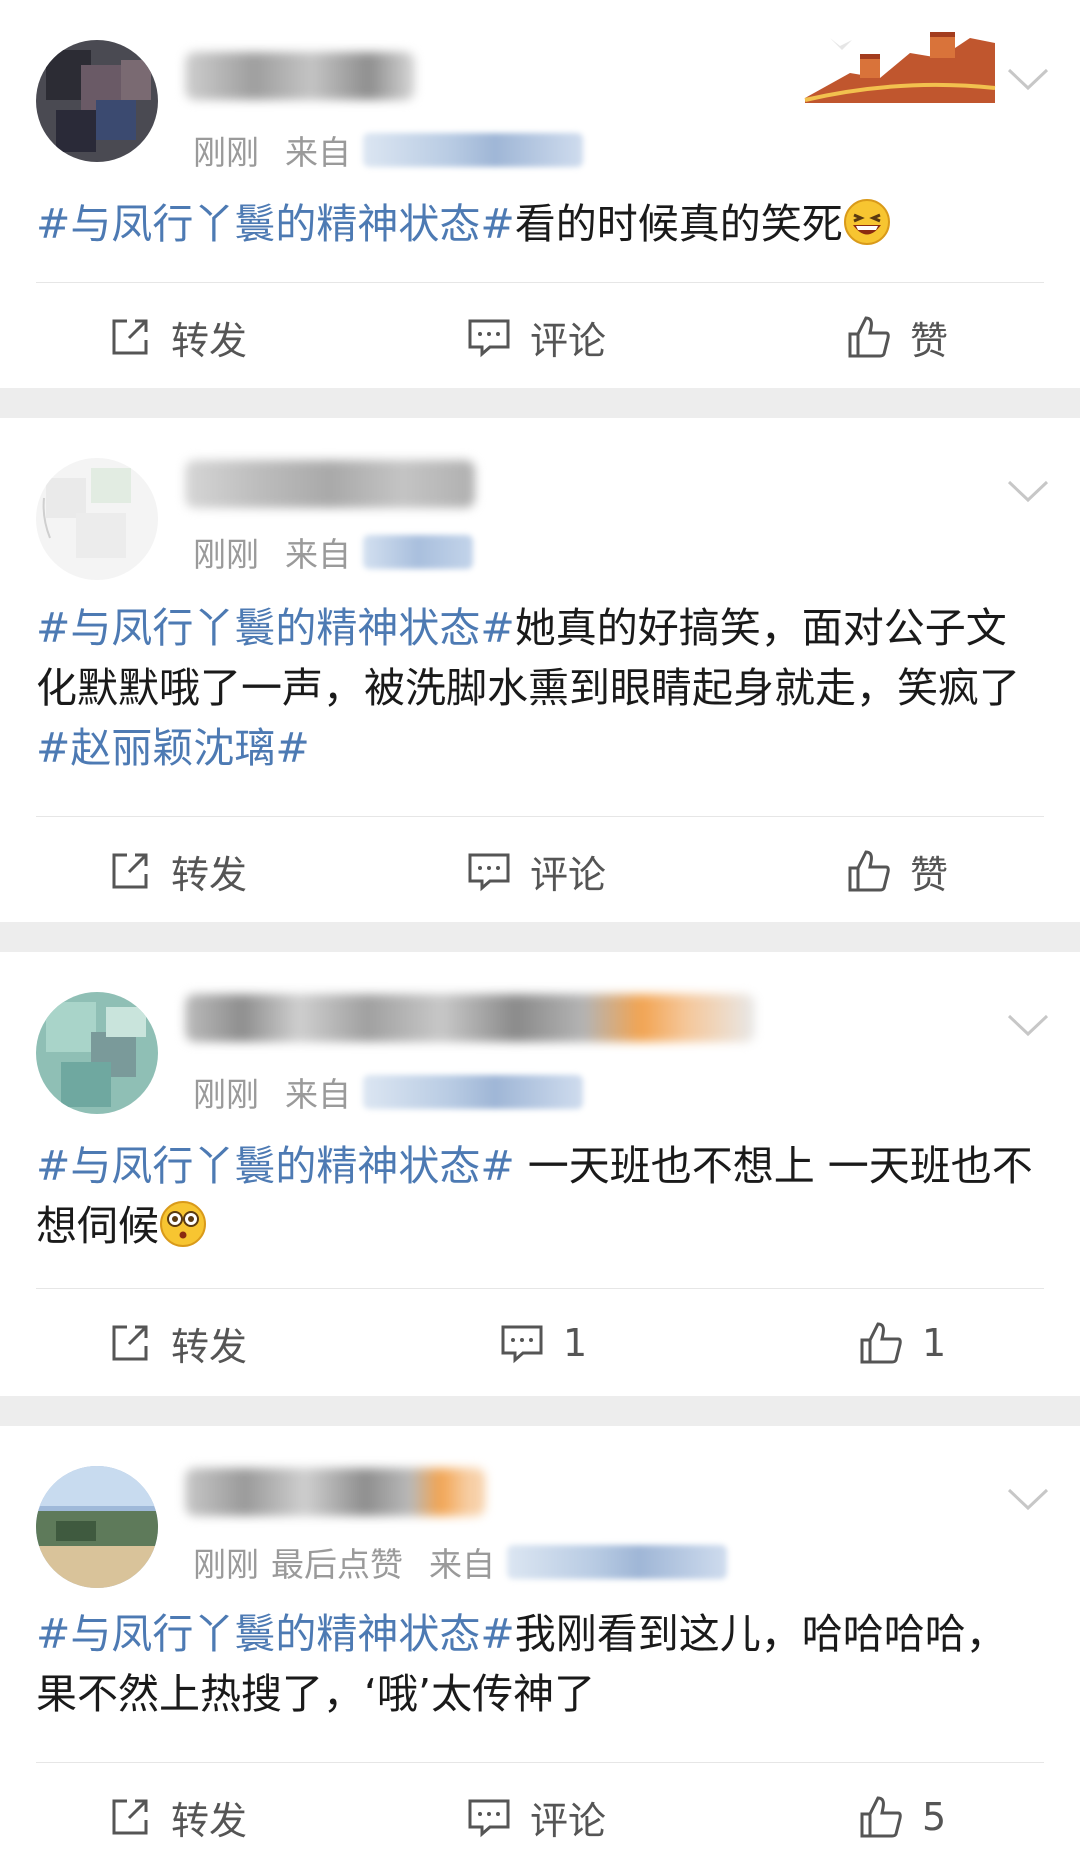  What do you see at coordinates (541, 1196) in the screenshot?
I see `post-text: #与凤行丫鬟的精神状态# 一天班也不想上 一天班也不想伺候` at bounding box center [541, 1196].